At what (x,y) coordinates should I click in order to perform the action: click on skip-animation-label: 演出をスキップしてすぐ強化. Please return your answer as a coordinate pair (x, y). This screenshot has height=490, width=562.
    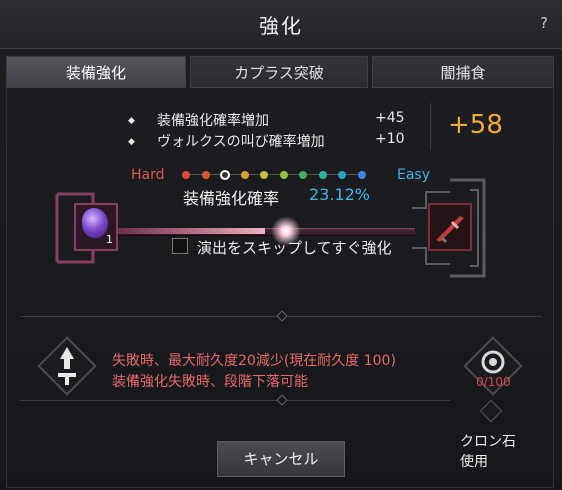
    Looking at the image, I should click on (294, 248).